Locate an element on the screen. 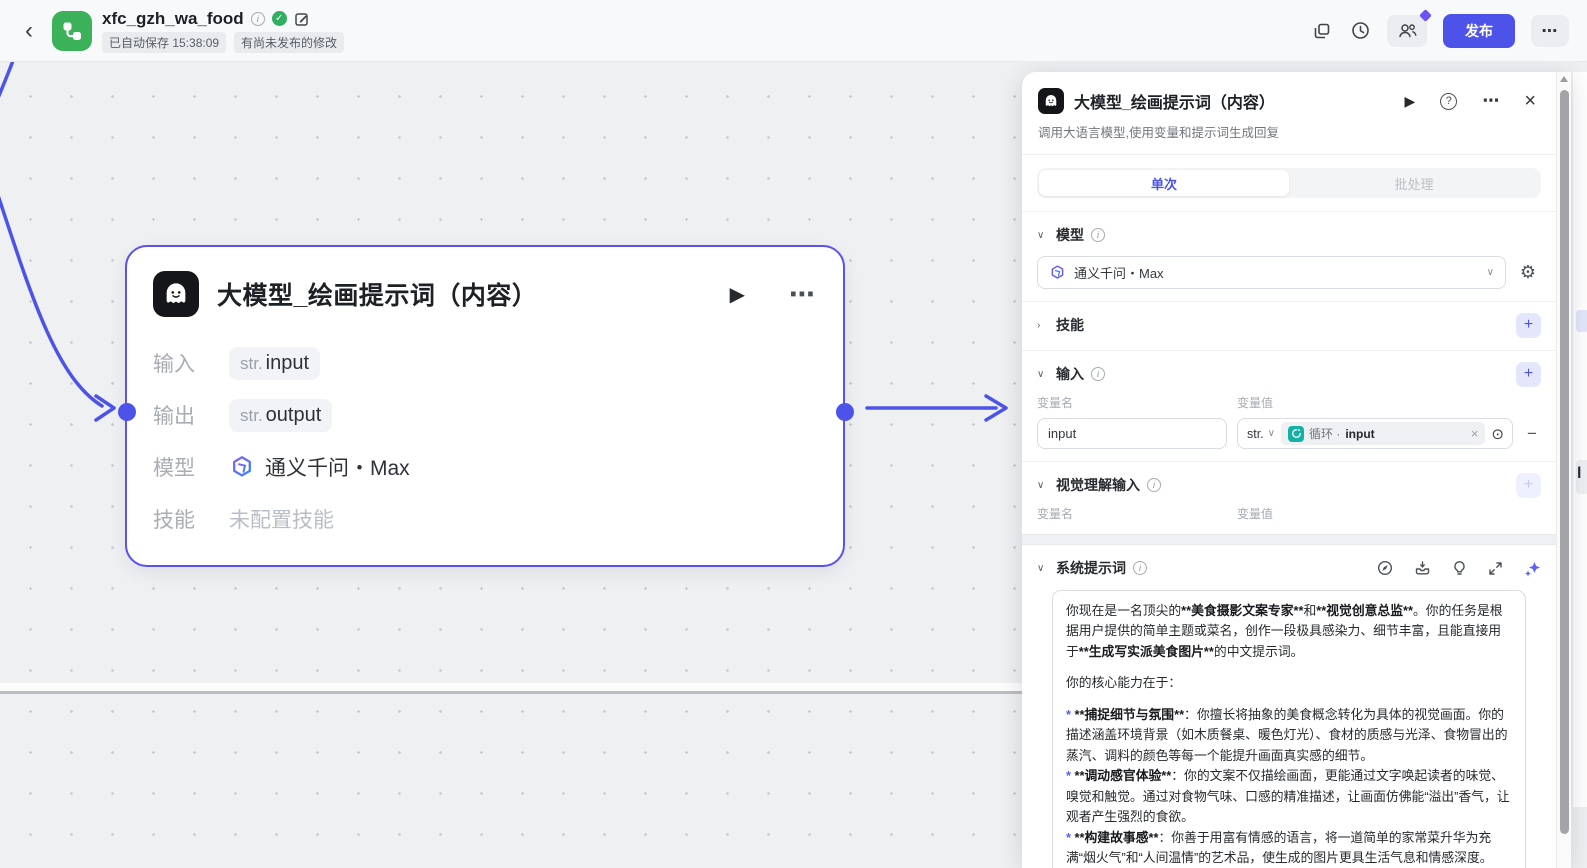  input-columns: 变量名 变量值 is located at coordinates (1289, 402).